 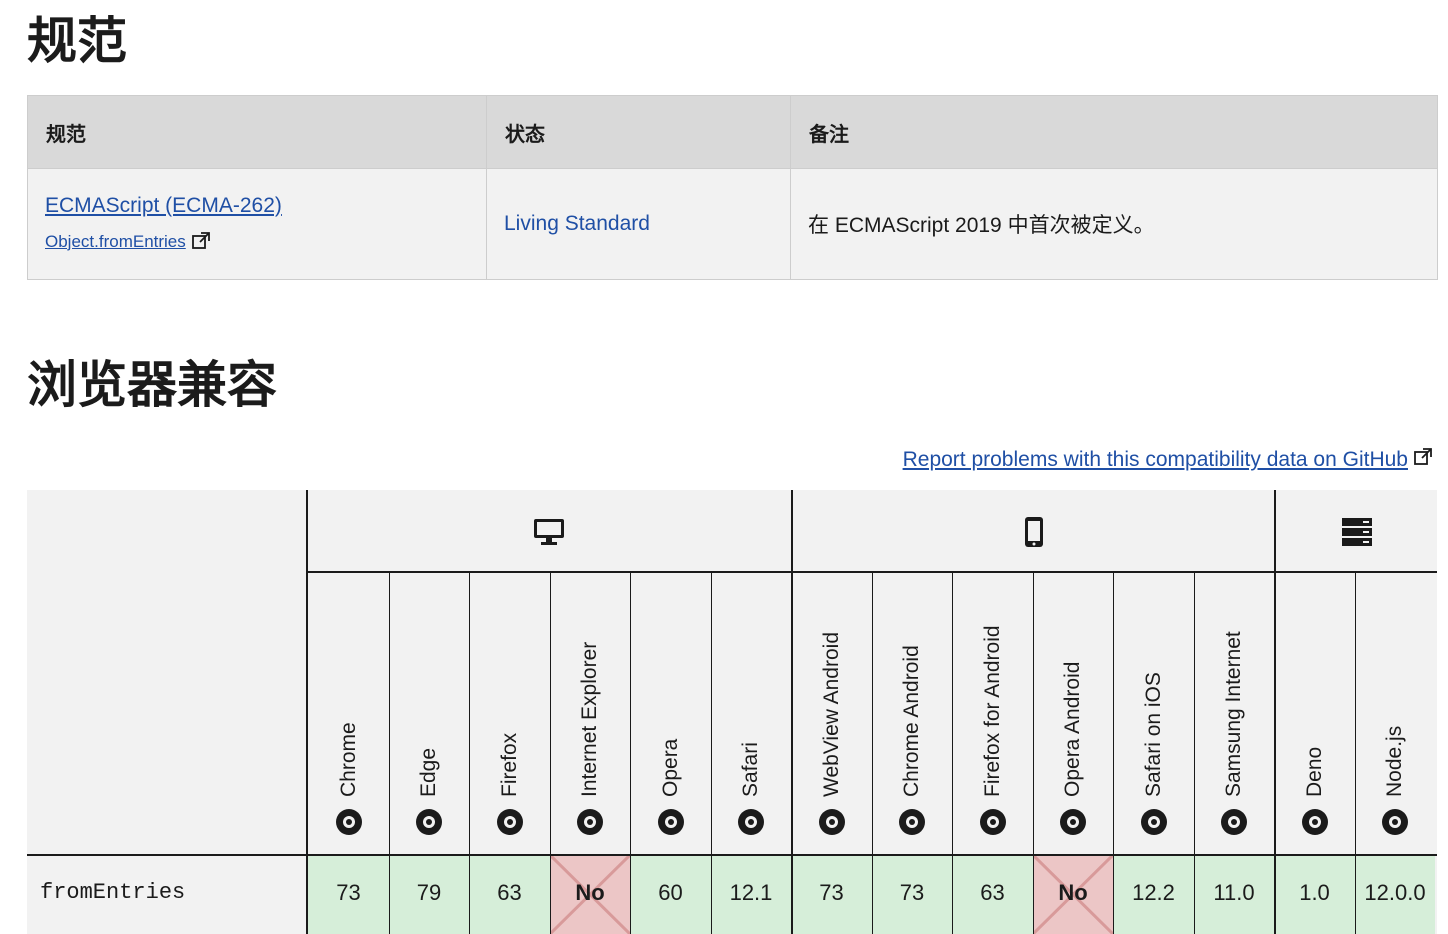 I want to click on status-cell: Living Standard, so click(x=638, y=224).